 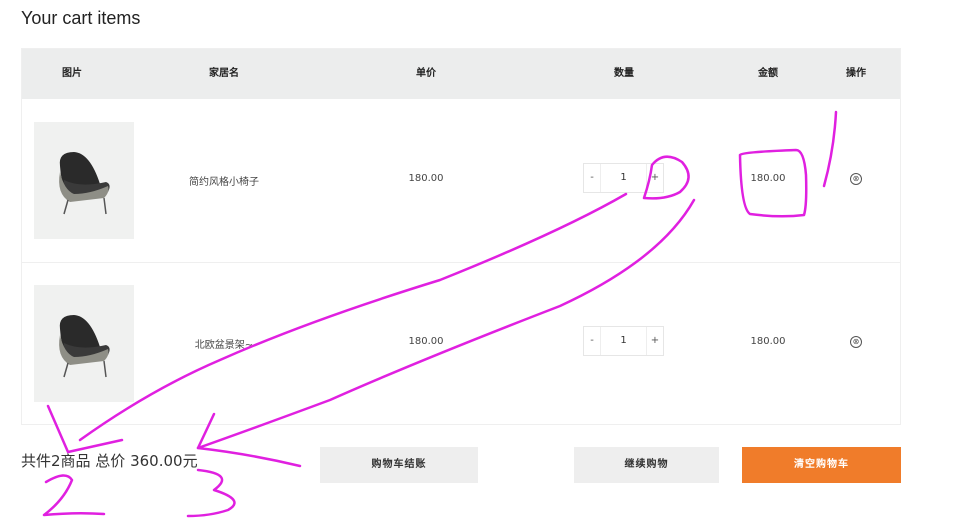 I want to click on product-name: 简约风格小椅子, so click(x=224, y=180).